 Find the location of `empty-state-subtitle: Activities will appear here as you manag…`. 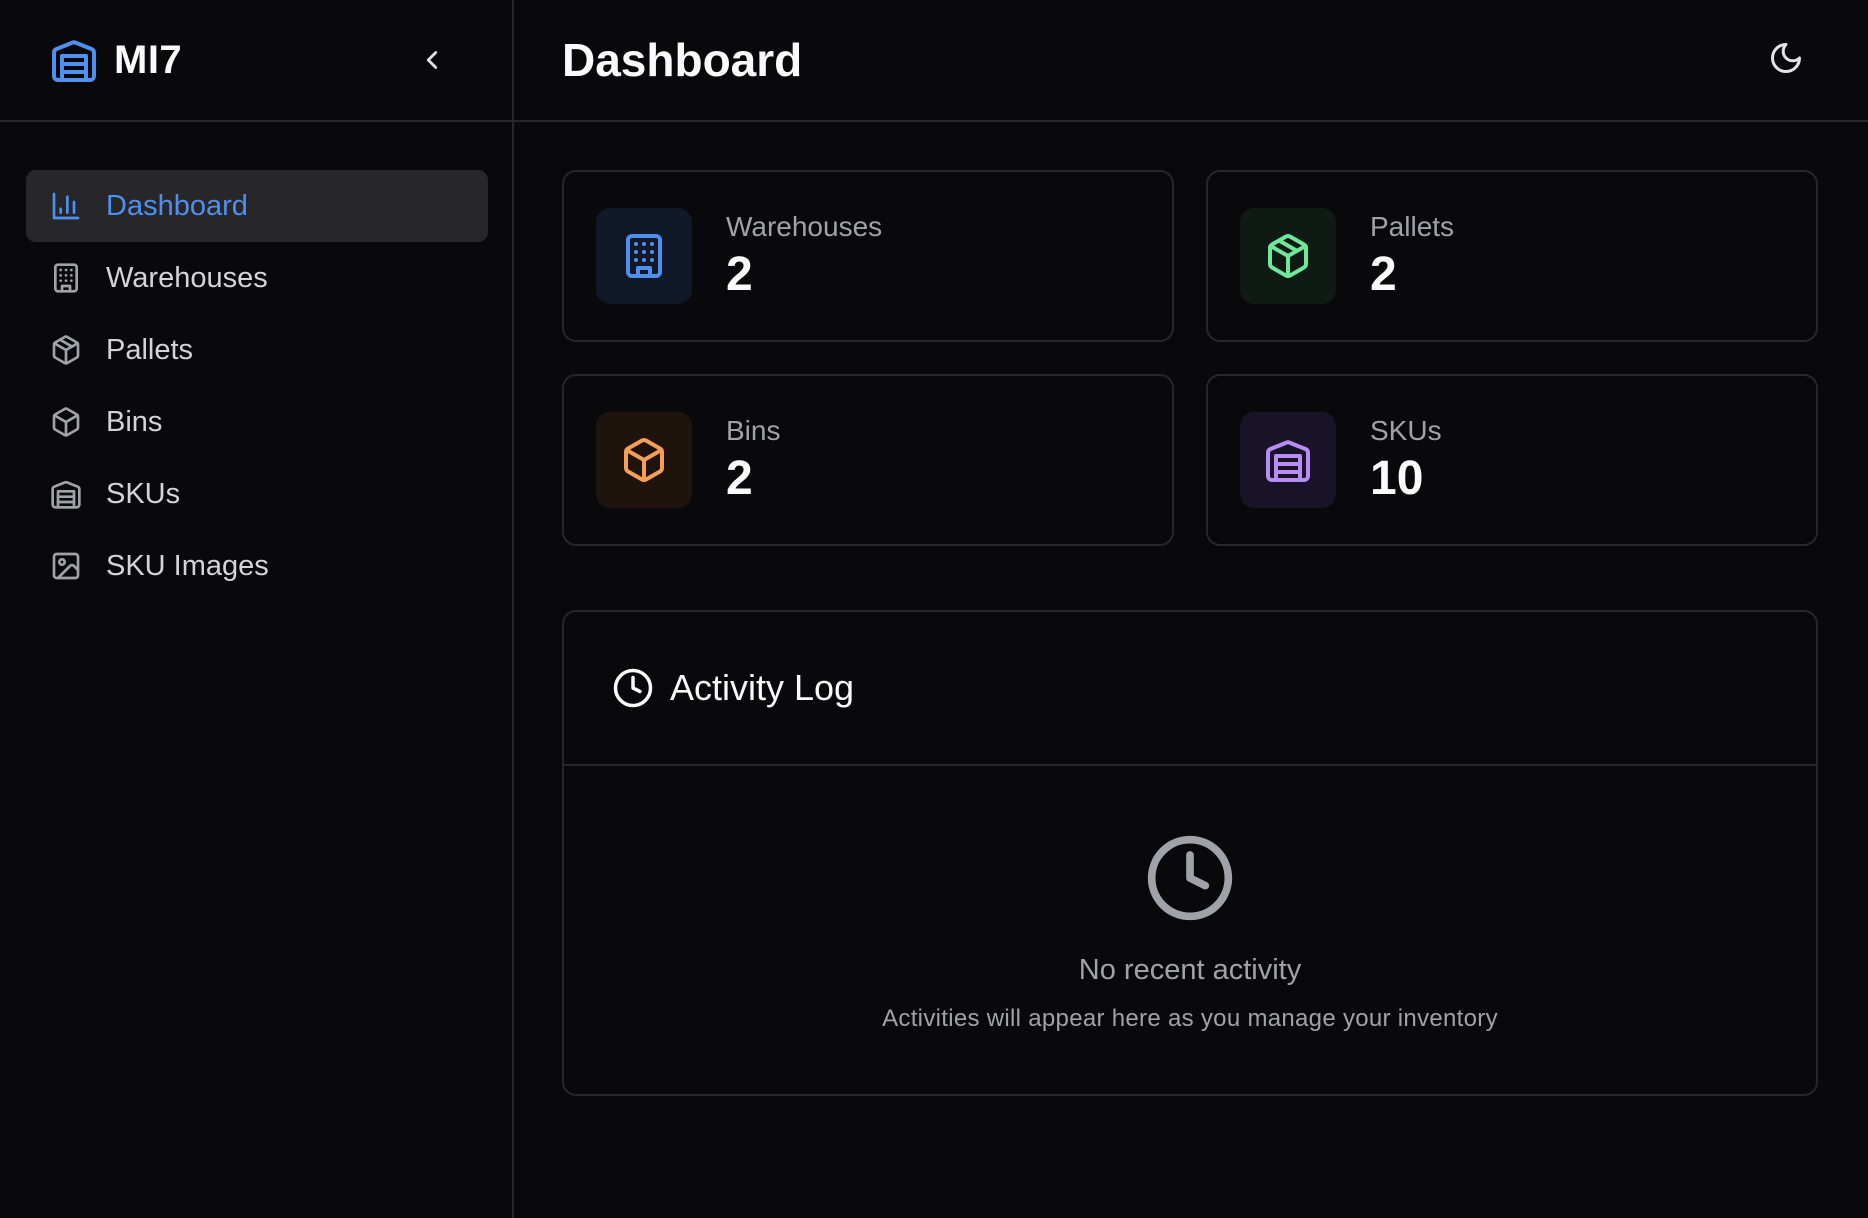

empty-state-subtitle: Activities will appear here as you manag… is located at coordinates (1190, 1018).